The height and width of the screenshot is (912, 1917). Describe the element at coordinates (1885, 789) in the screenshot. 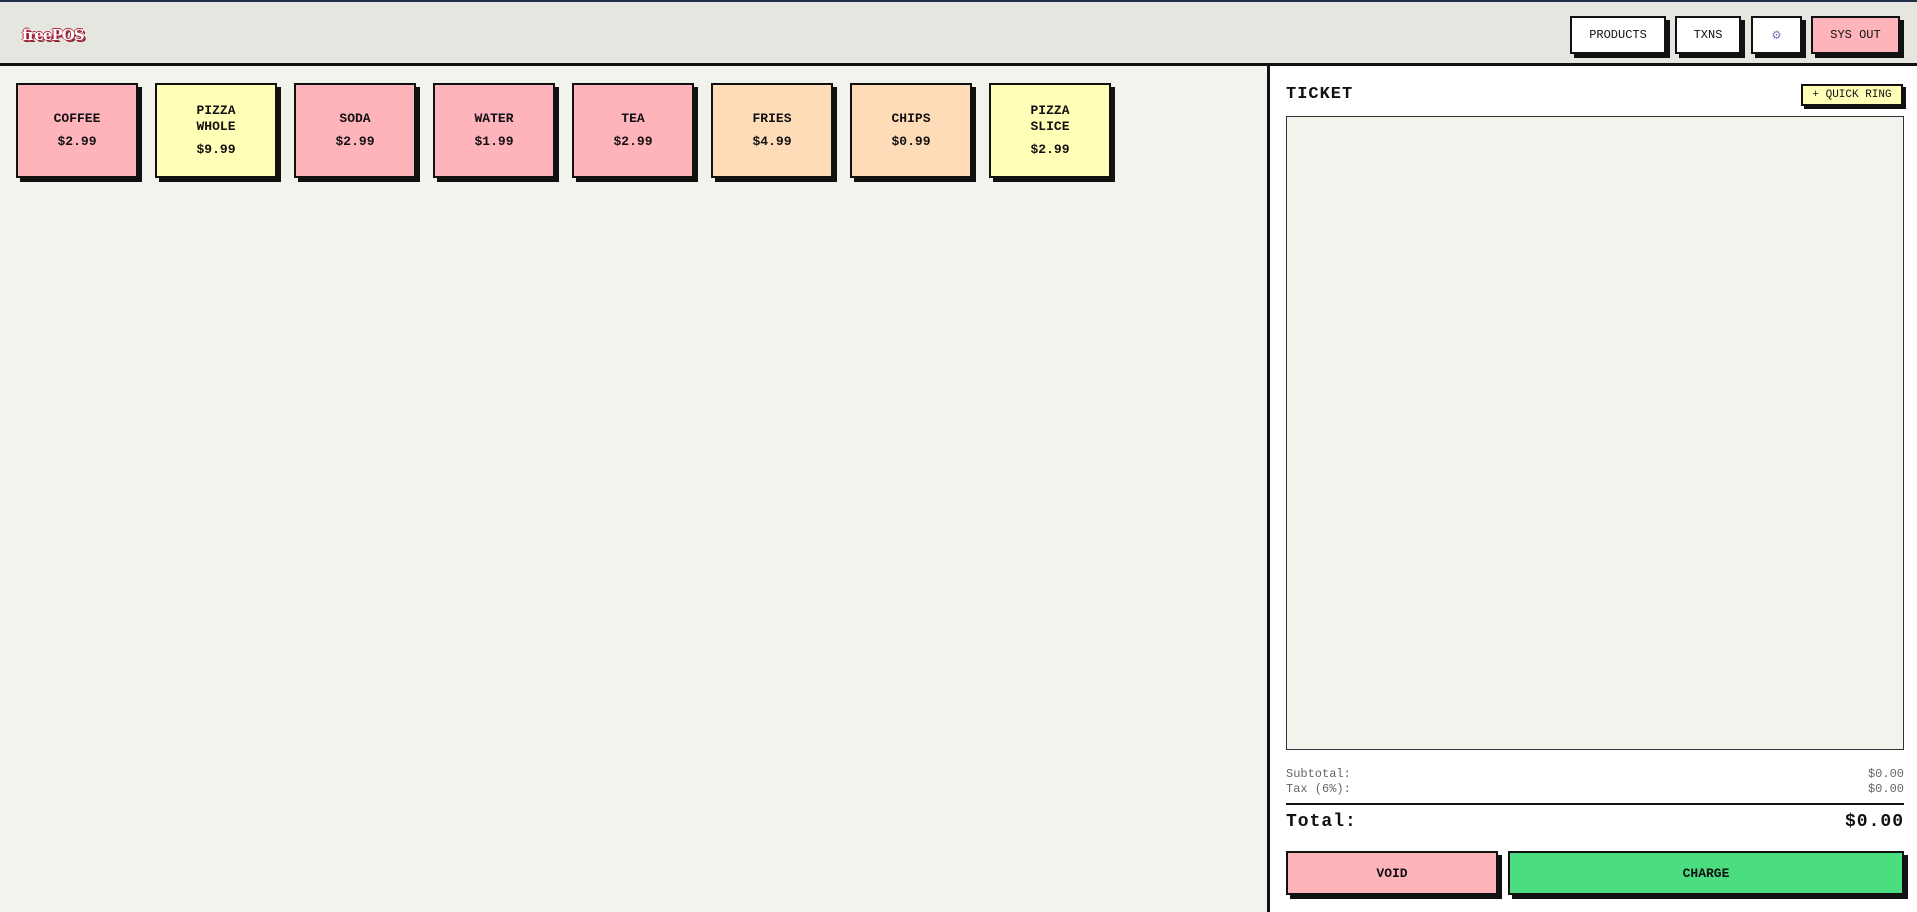

I see `tax-value: $0.00` at that location.